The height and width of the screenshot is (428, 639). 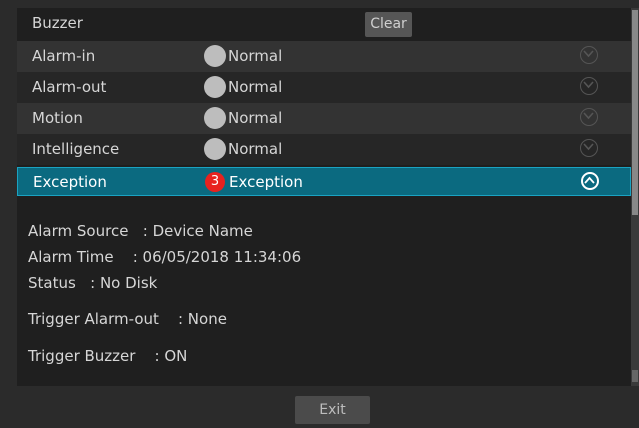 I want to click on alarm-row-alarm-in: Alarm-in Normal, so click(x=324, y=56).